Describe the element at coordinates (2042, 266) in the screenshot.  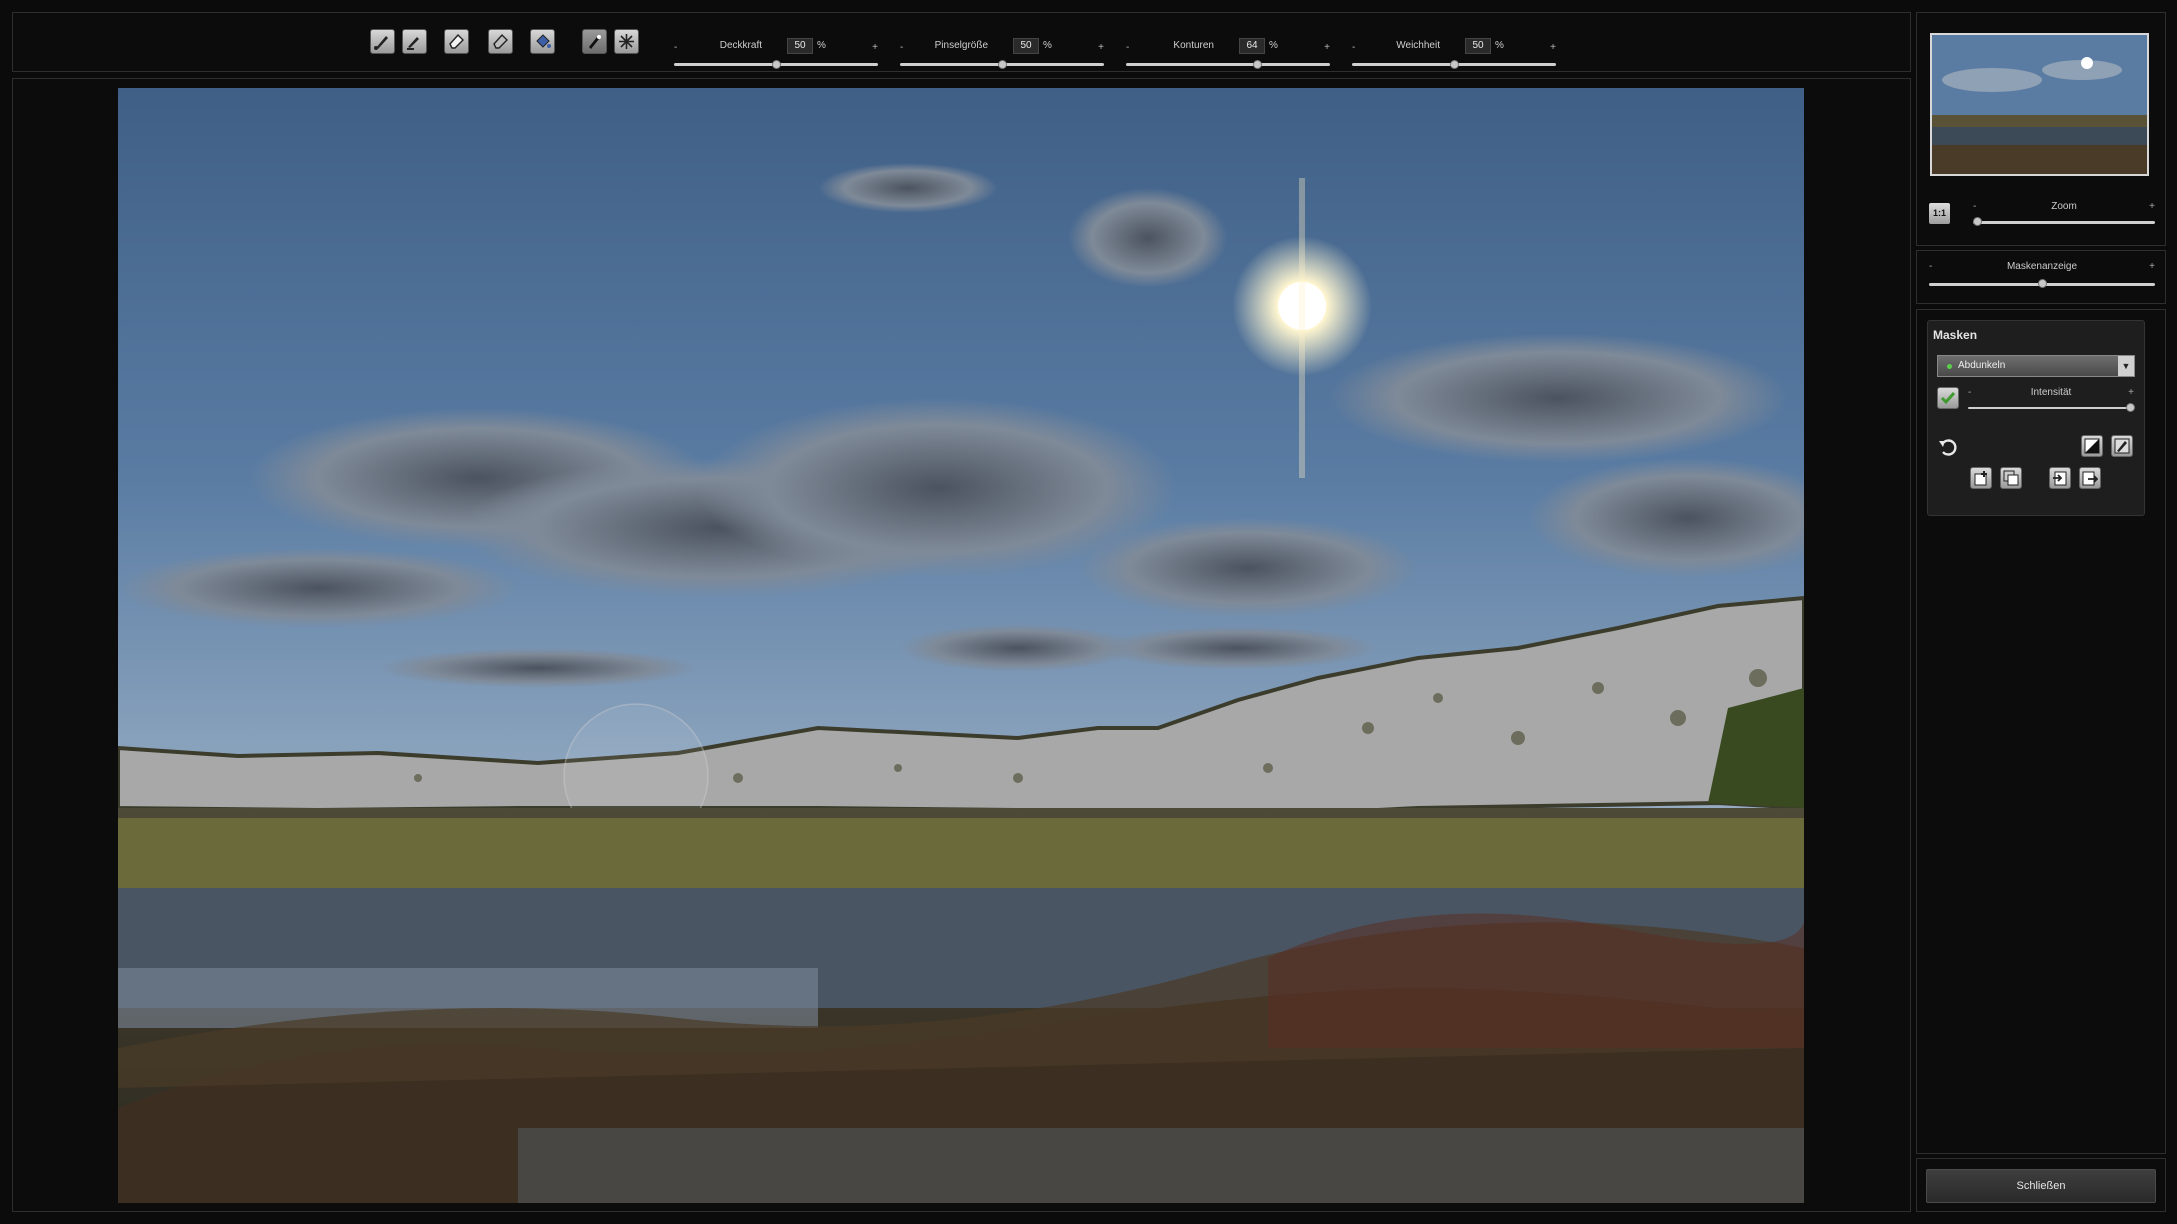
I see `mask-display-label: Maskenanzeige` at that location.